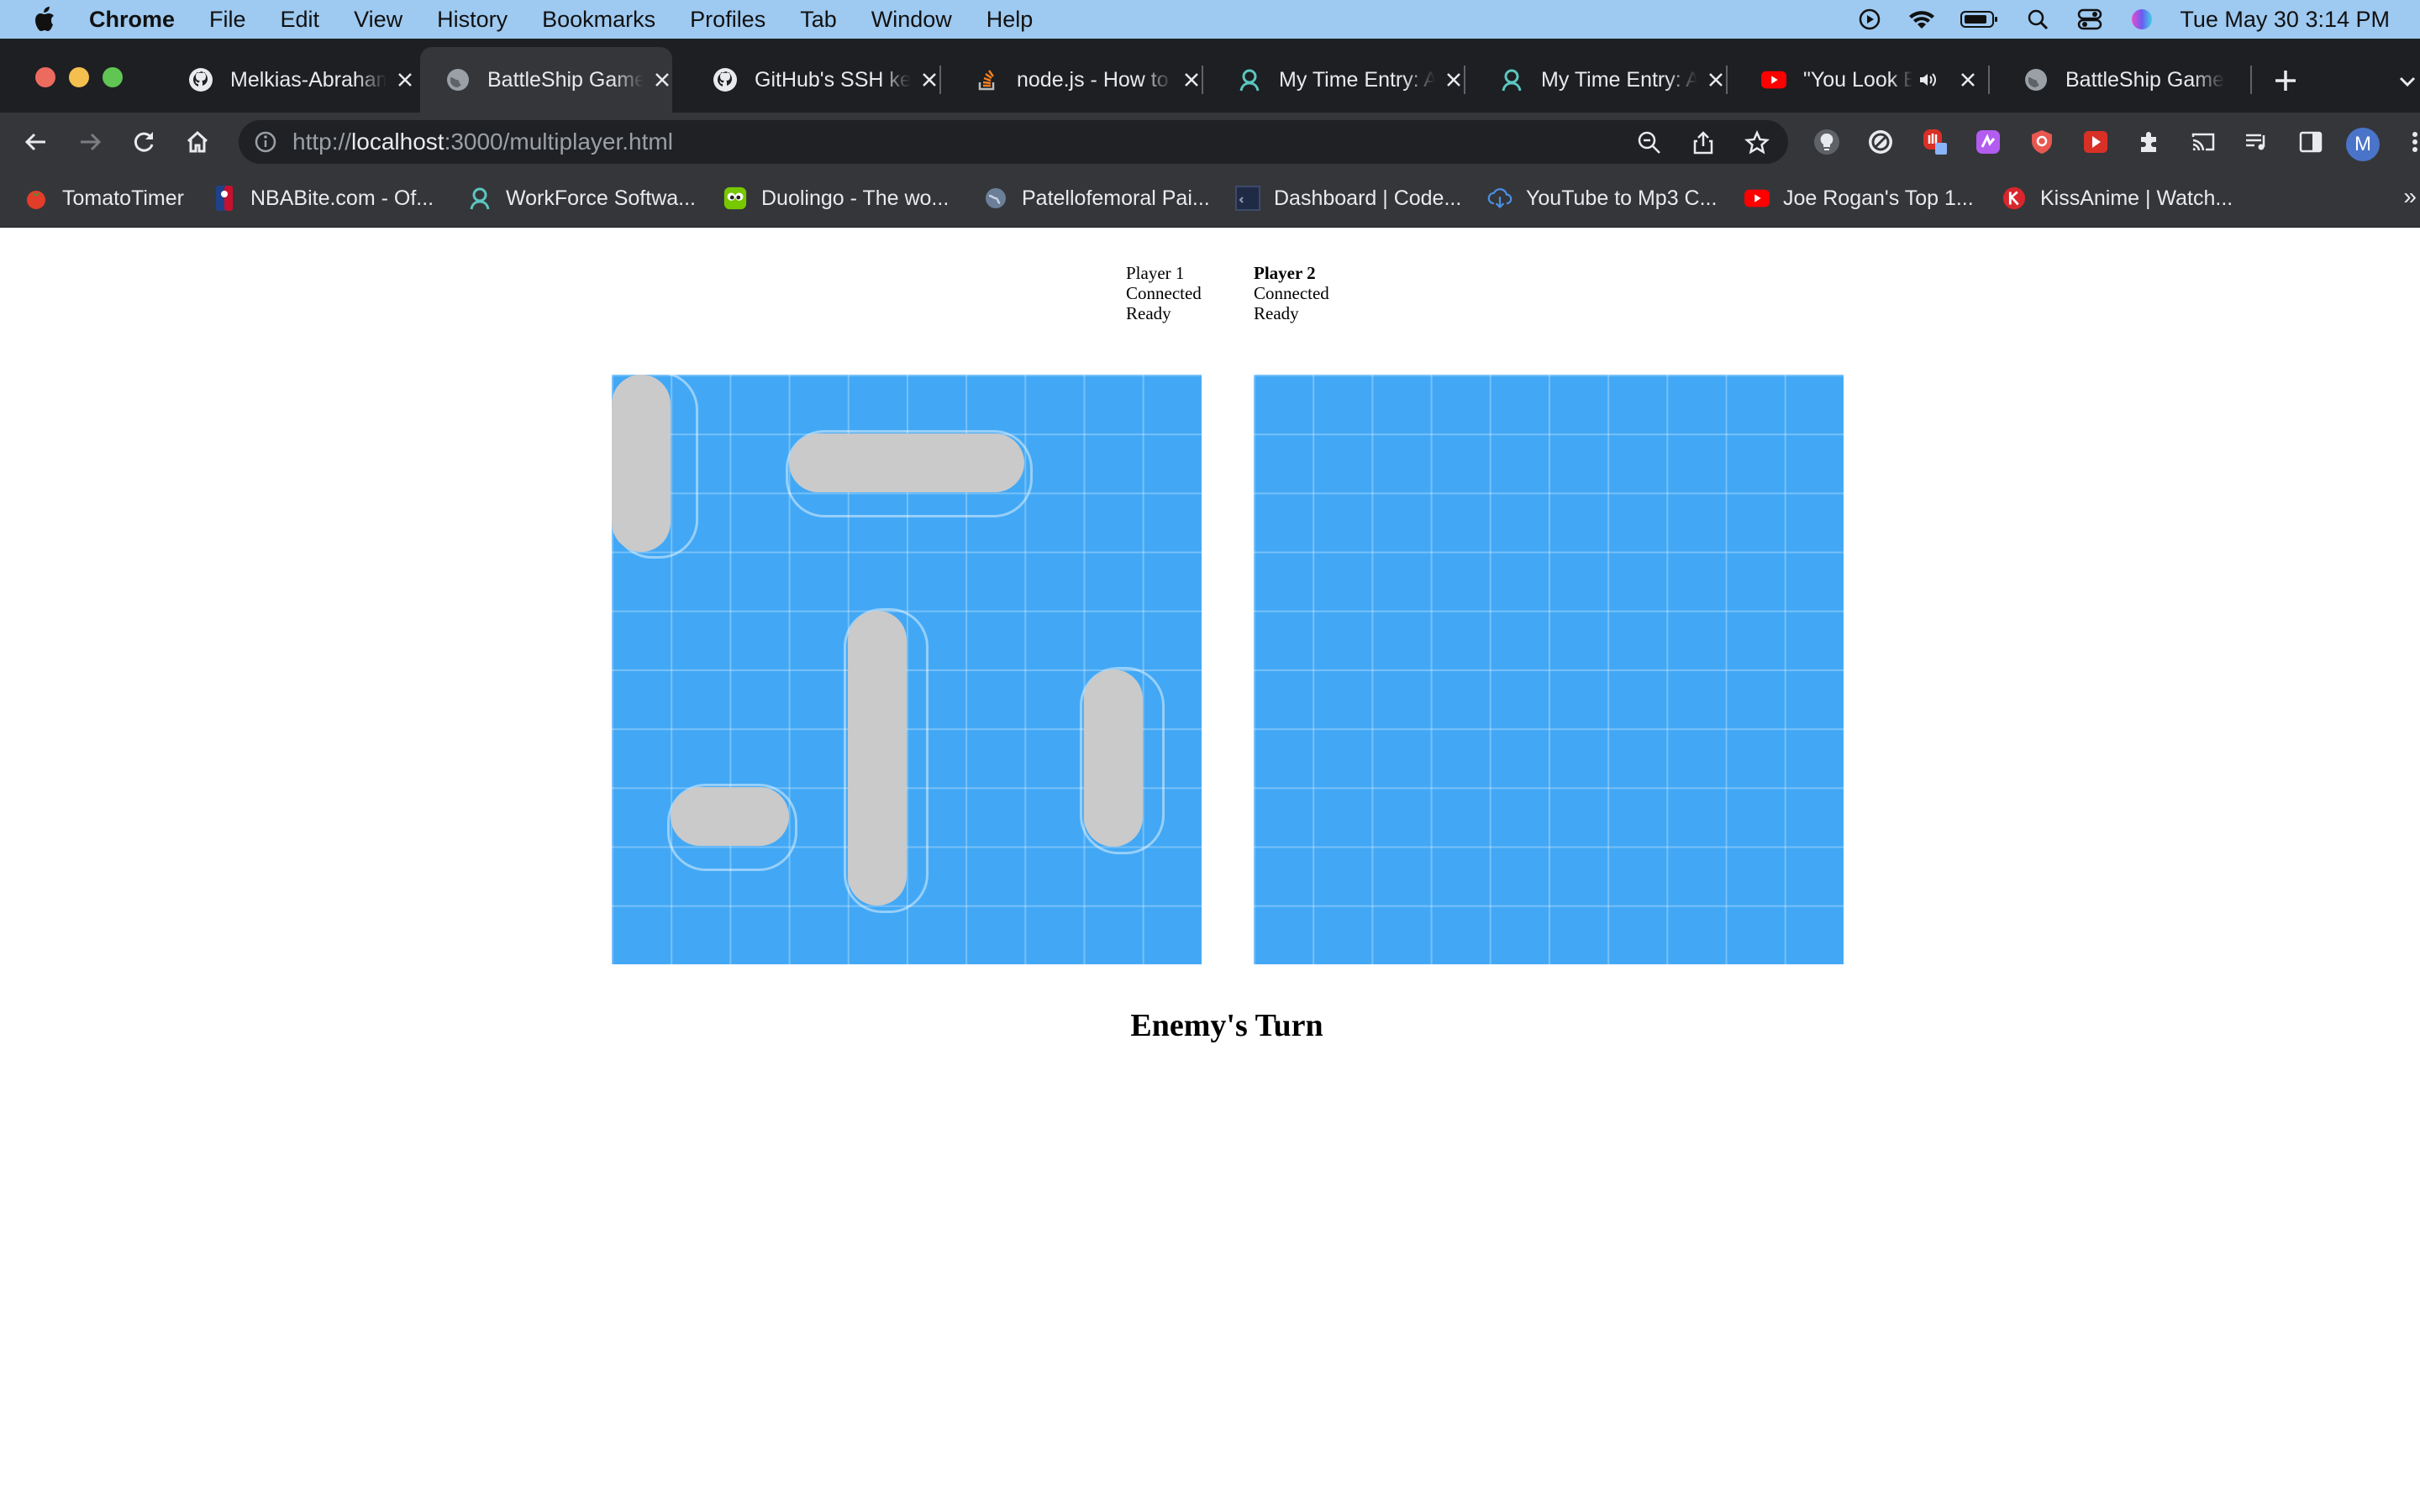 This screenshot has height=1512, width=2420. Describe the element at coordinates (2089, 19) in the screenshot. I see `control-center-icon` at that location.